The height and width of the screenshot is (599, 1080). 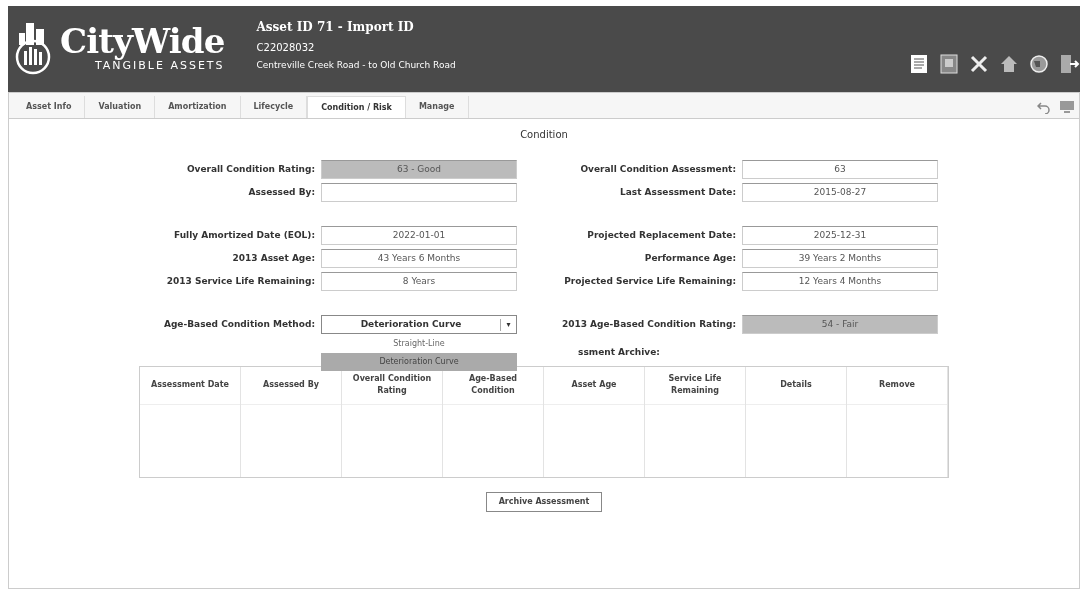 I want to click on field-label: 2013 Age-Based Condition Rating:, so click(x=648, y=324).